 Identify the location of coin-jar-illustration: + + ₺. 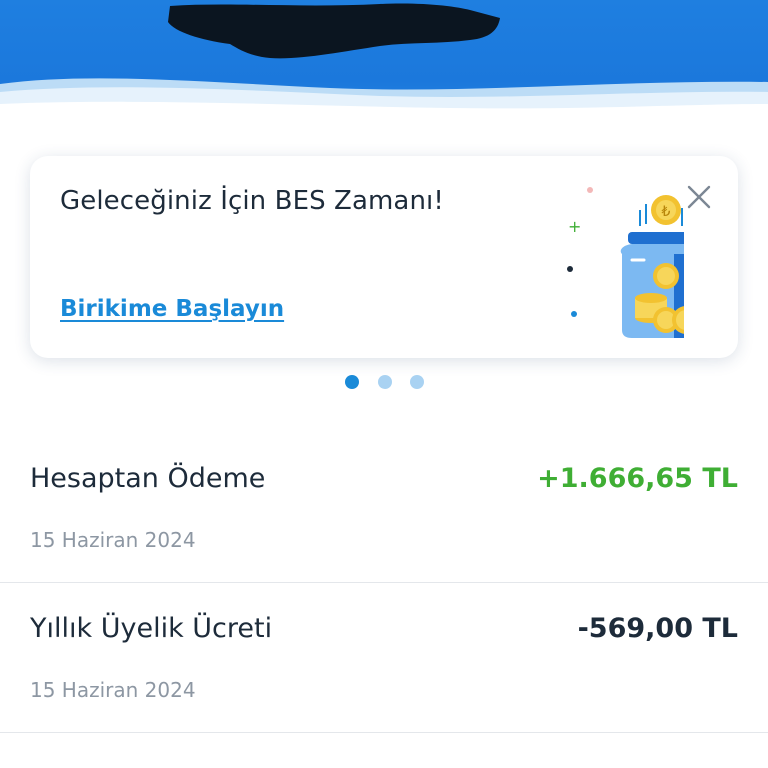
(625, 262).